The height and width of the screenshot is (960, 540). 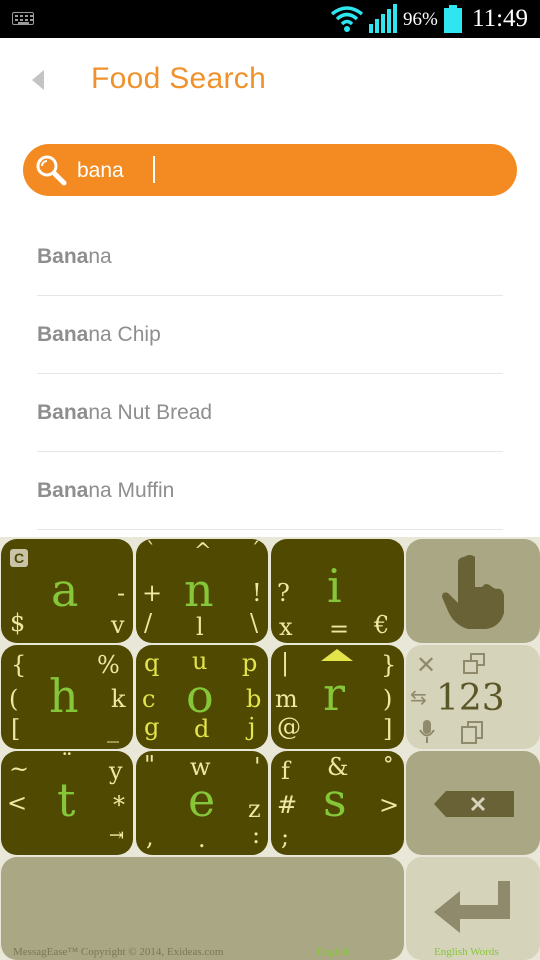 What do you see at coordinates (152, 727) in the screenshot?
I see `key-alt: g` at bounding box center [152, 727].